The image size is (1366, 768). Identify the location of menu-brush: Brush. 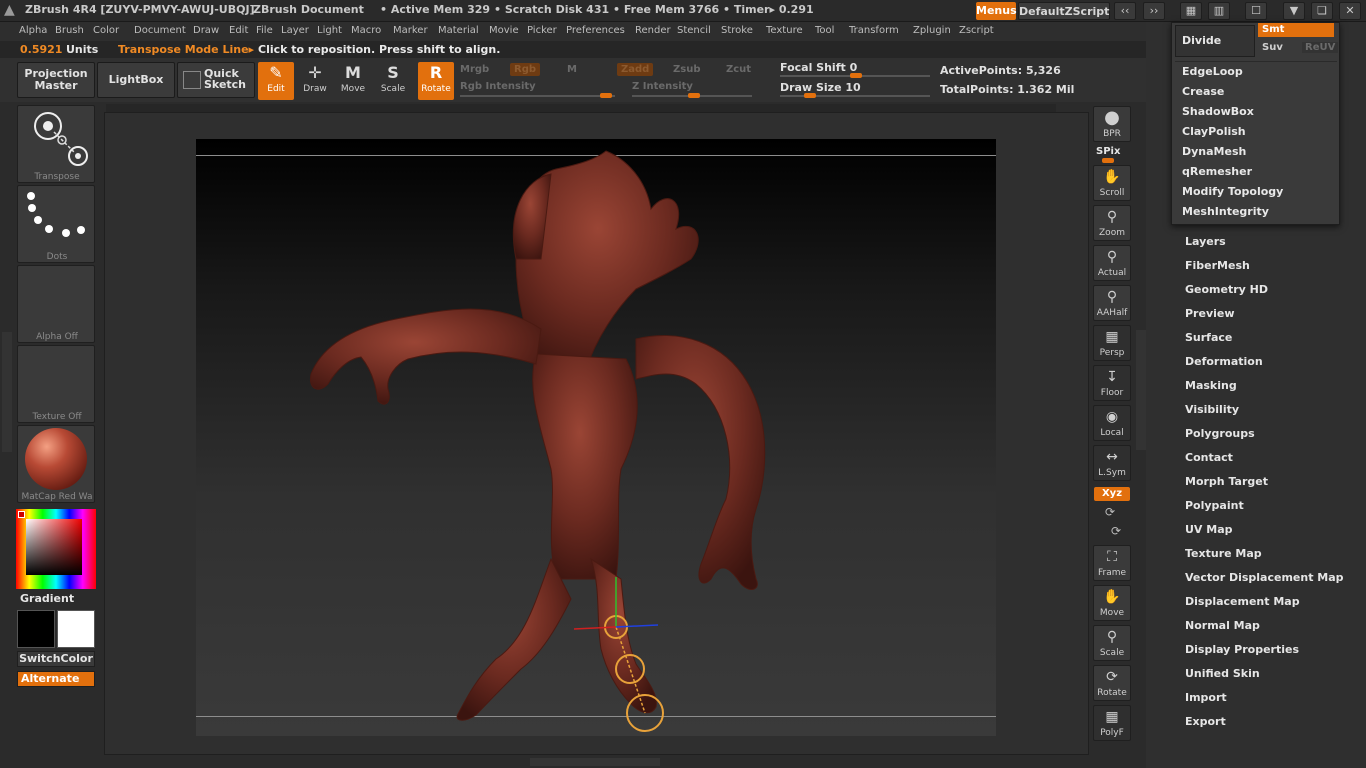
(69, 30).